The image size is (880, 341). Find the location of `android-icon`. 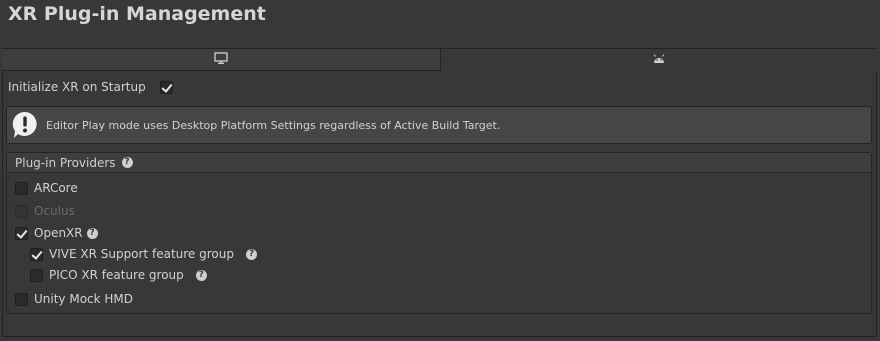

android-icon is located at coordinates (659, 60).